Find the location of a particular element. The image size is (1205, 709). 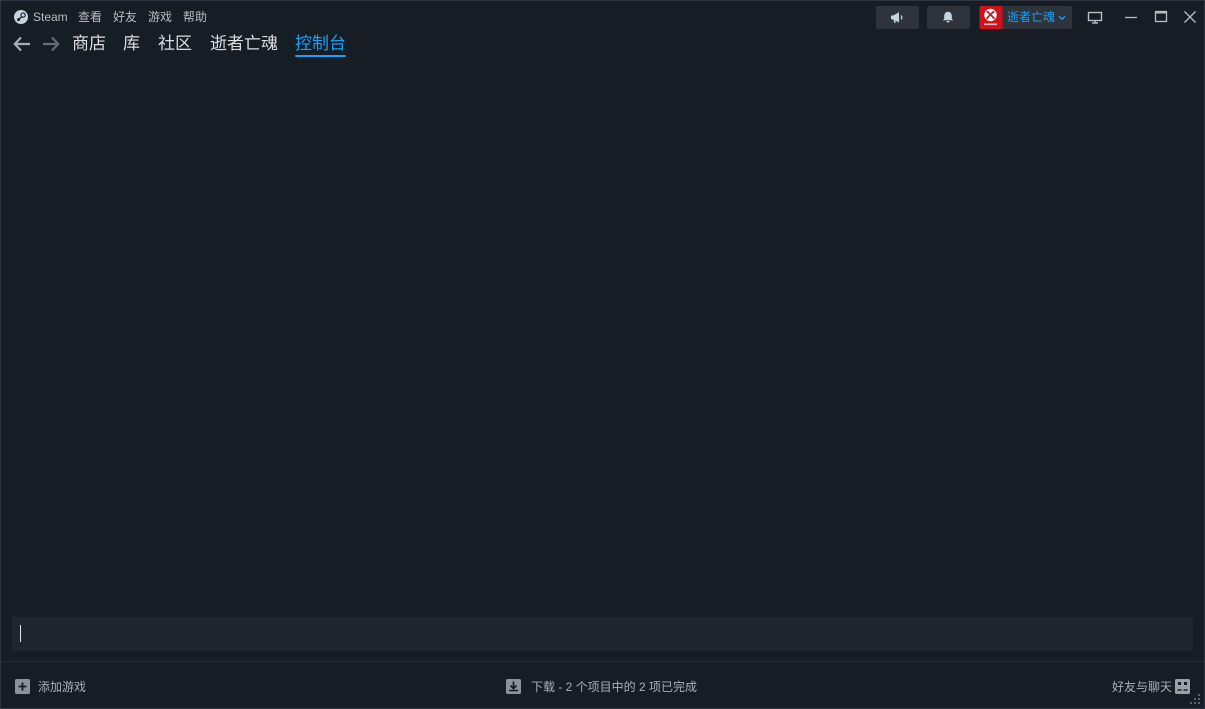

maximize-icon is located at coordinates (1161, 16).